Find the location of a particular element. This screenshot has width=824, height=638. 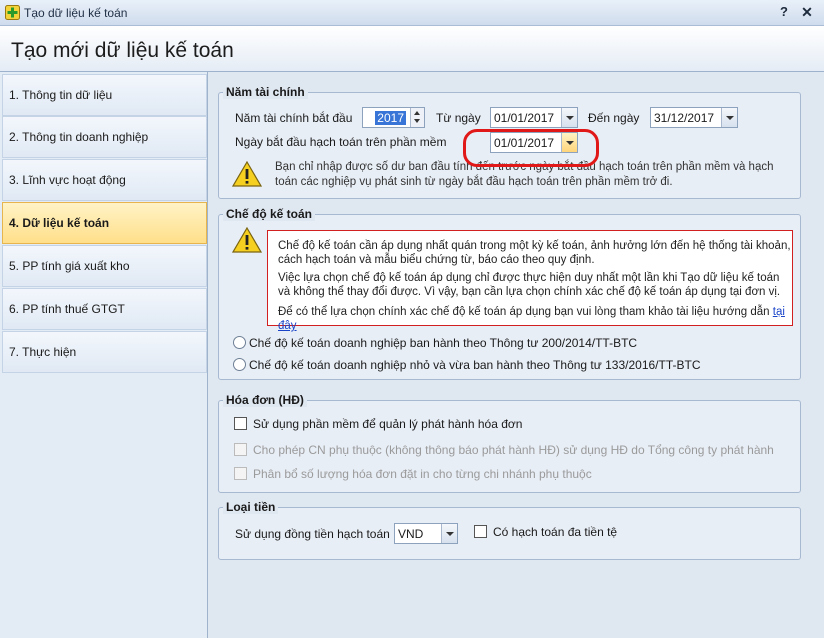

step-thong-tin-du-lieu: 1. Thông tin dữ liệu is located at coordinates (104, 95).